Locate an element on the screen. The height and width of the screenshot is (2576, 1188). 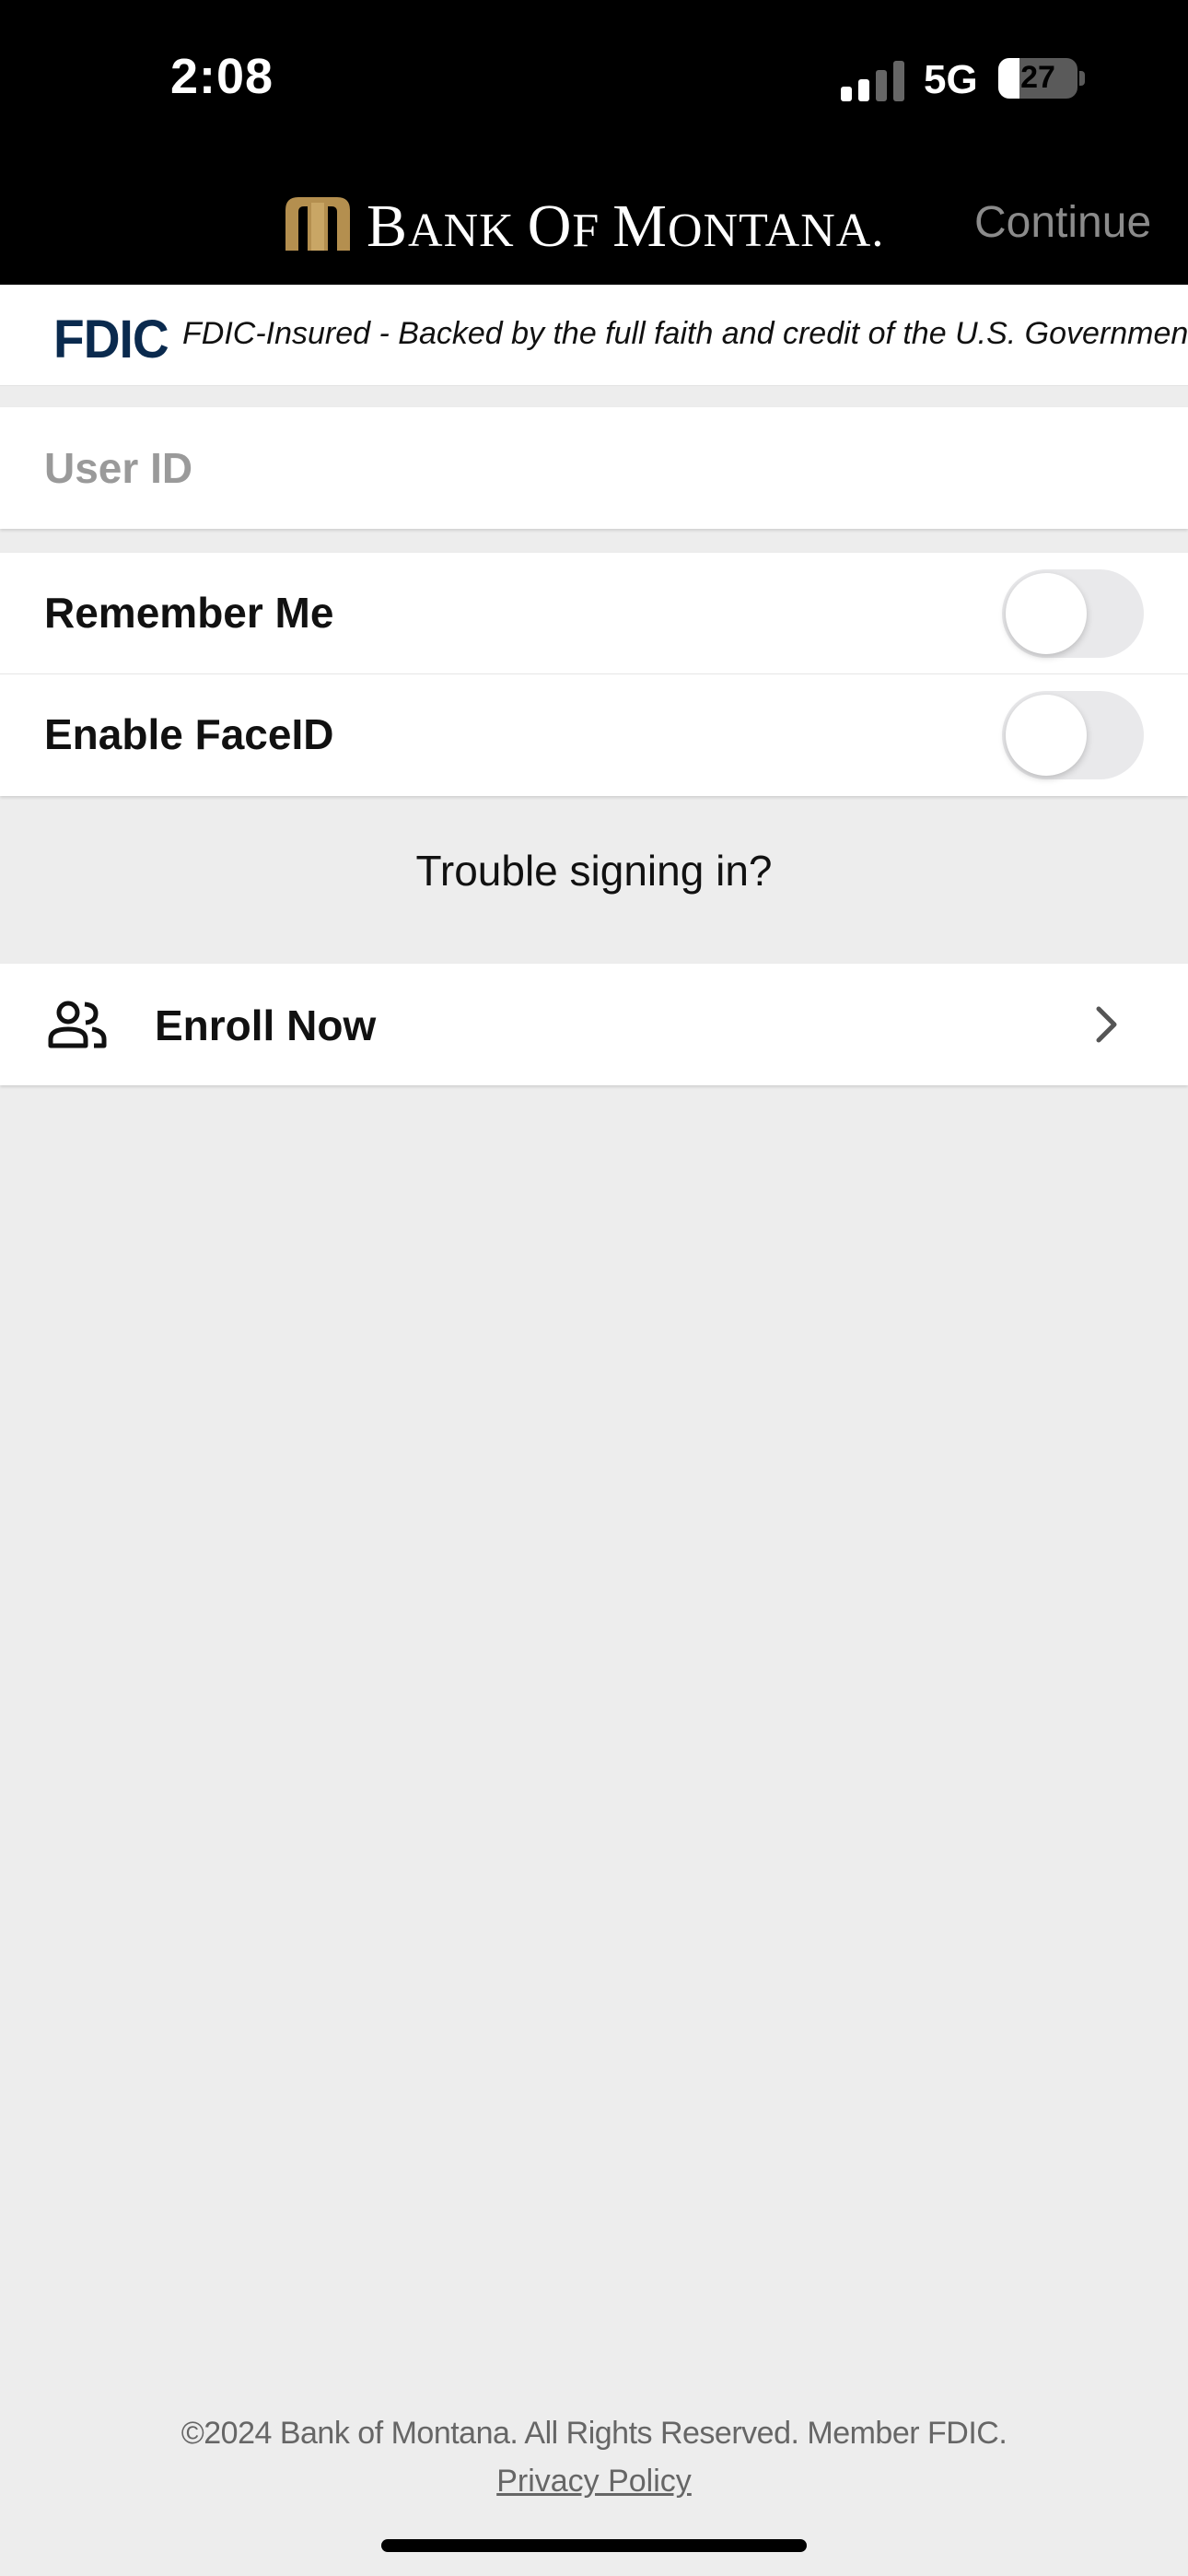
user-id-card is located at coordinates (594, 468).